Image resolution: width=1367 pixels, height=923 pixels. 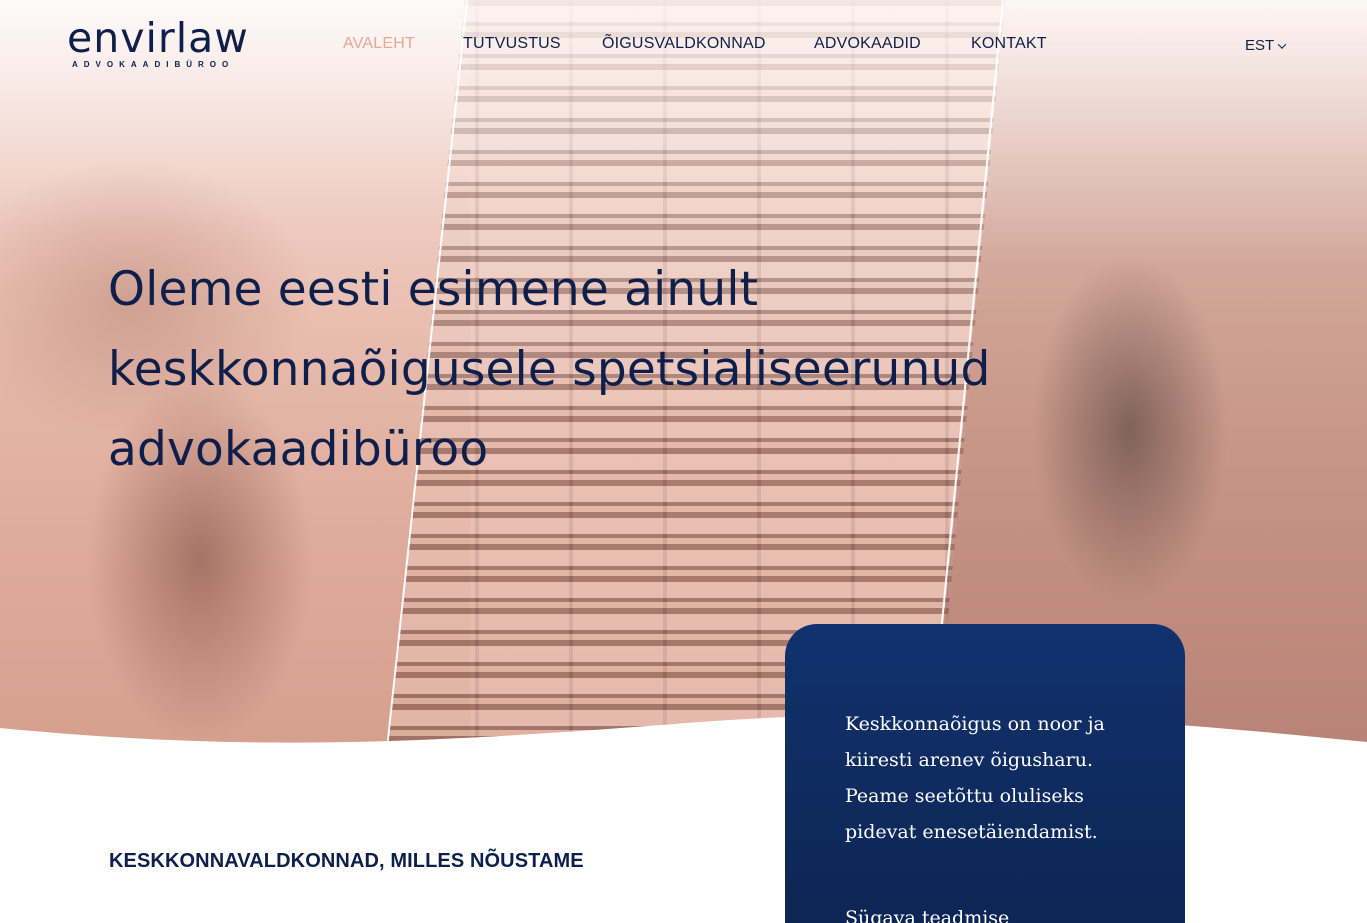 I want to click on language-label: EST, so click(x=1260, y=45).